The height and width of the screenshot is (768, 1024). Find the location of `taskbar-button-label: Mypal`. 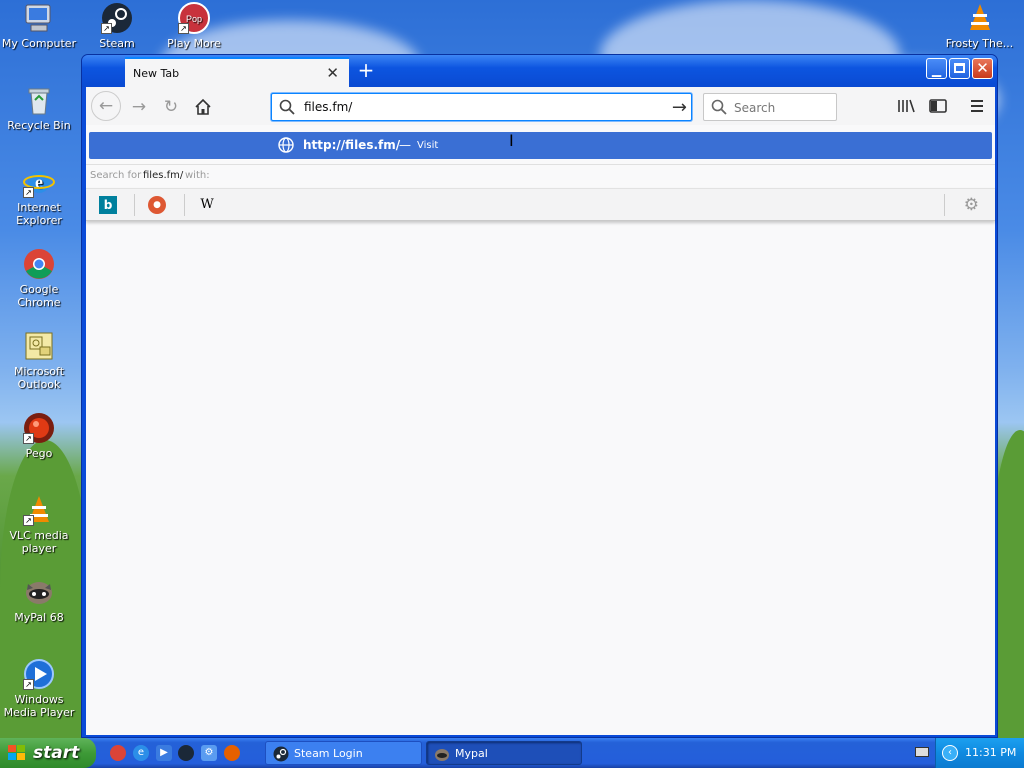

taskbar-button-label: Mypal is located at coordinates (471, 753).